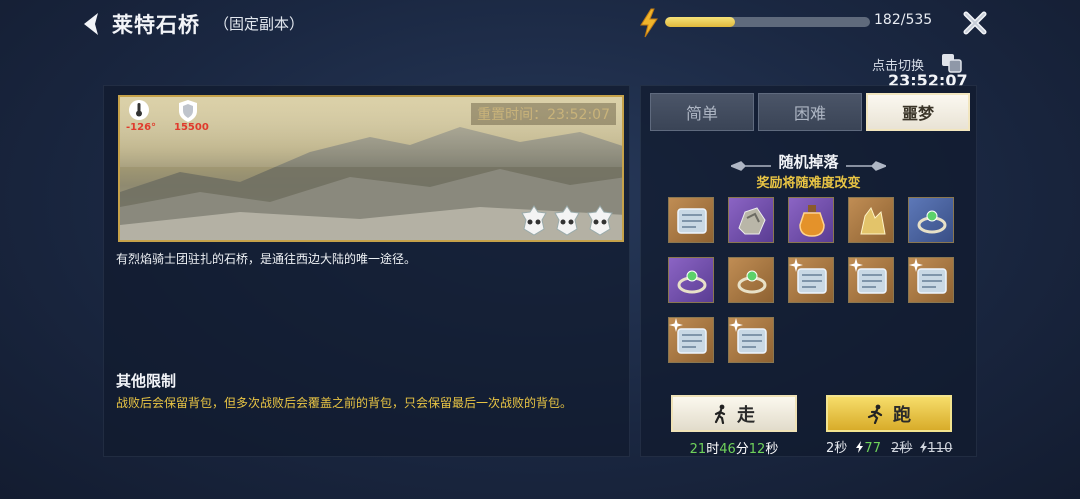  I want to click on walk-minutes: 46, so click(727, 449).